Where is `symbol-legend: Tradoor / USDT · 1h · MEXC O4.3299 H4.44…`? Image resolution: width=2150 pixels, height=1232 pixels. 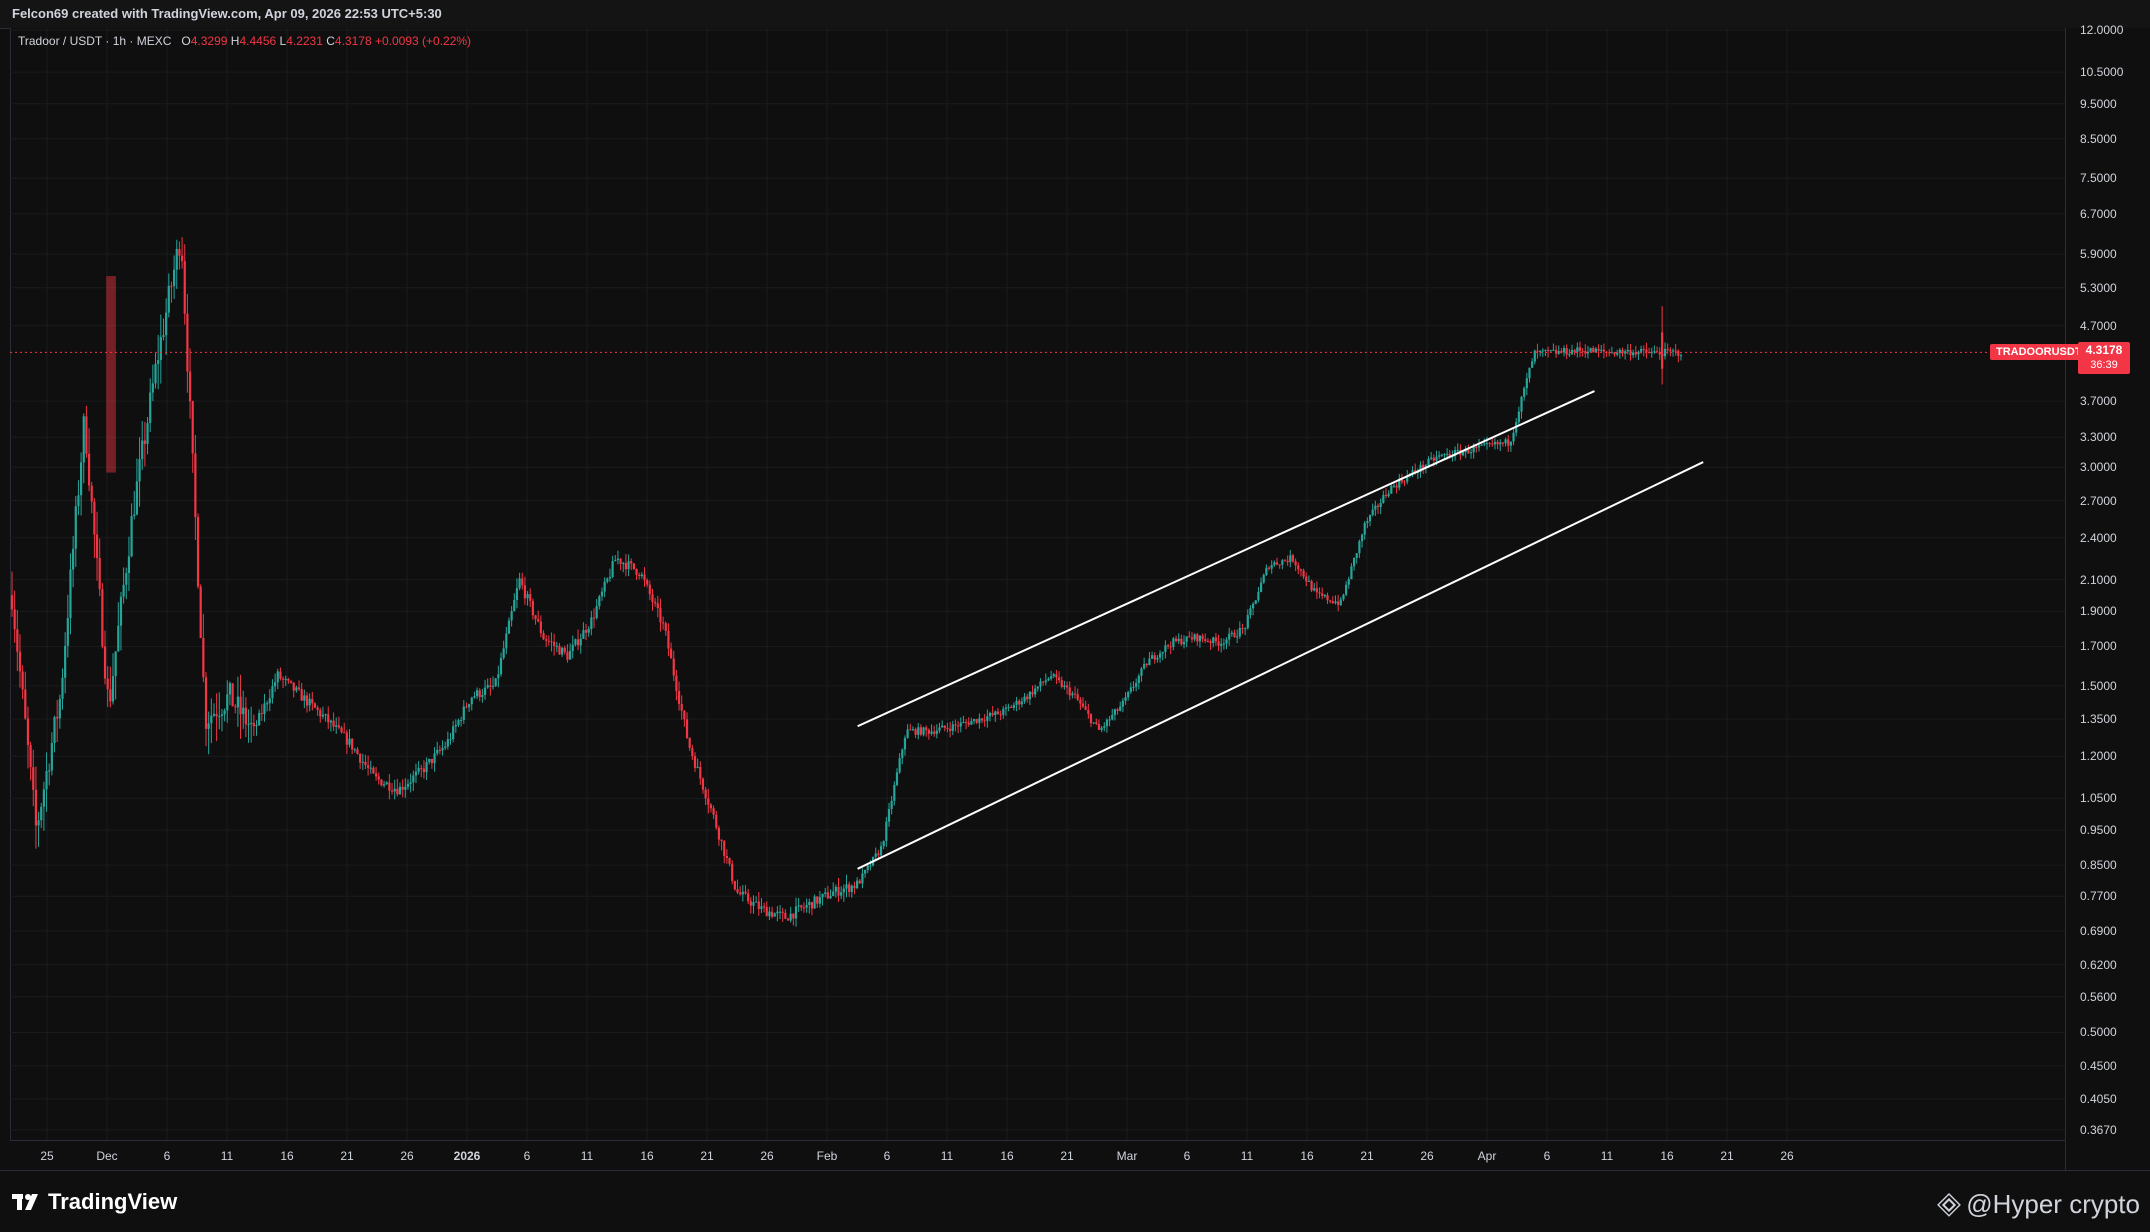 symbol-legend: Tradoor / USDT · 1h · MEXC O4.3299 H4.44… is located at coordinates (244, 41).